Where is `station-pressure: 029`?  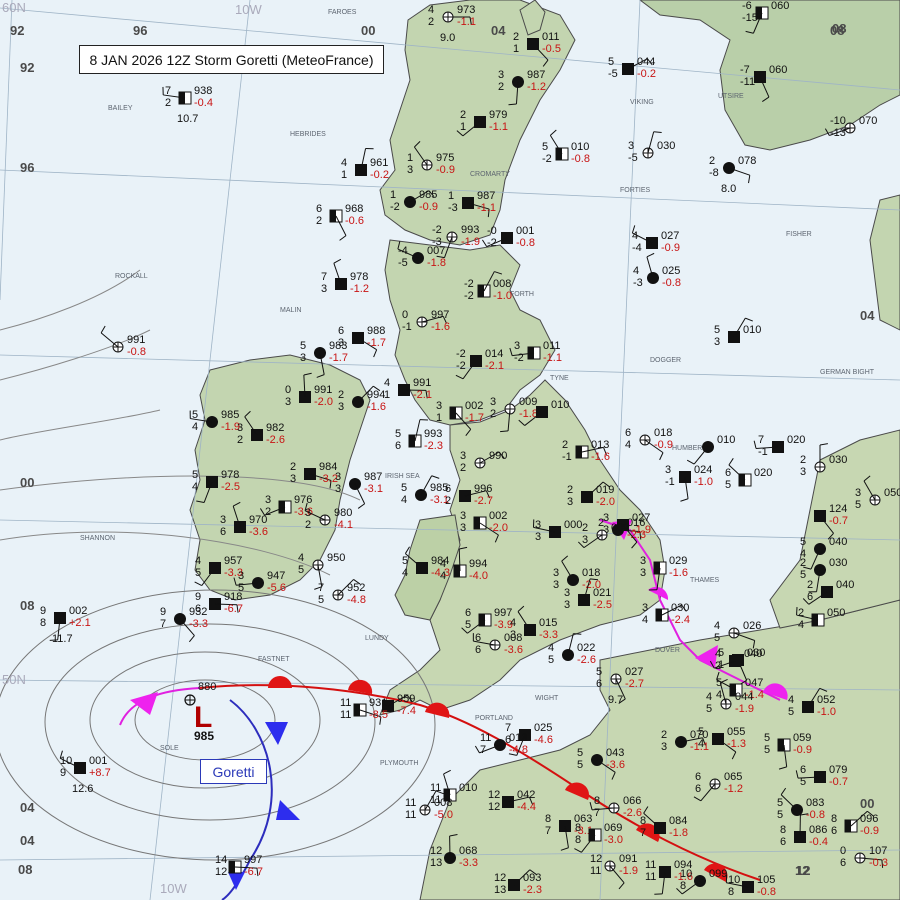 station-pressure: 029 is located at coordinates (678, 561).